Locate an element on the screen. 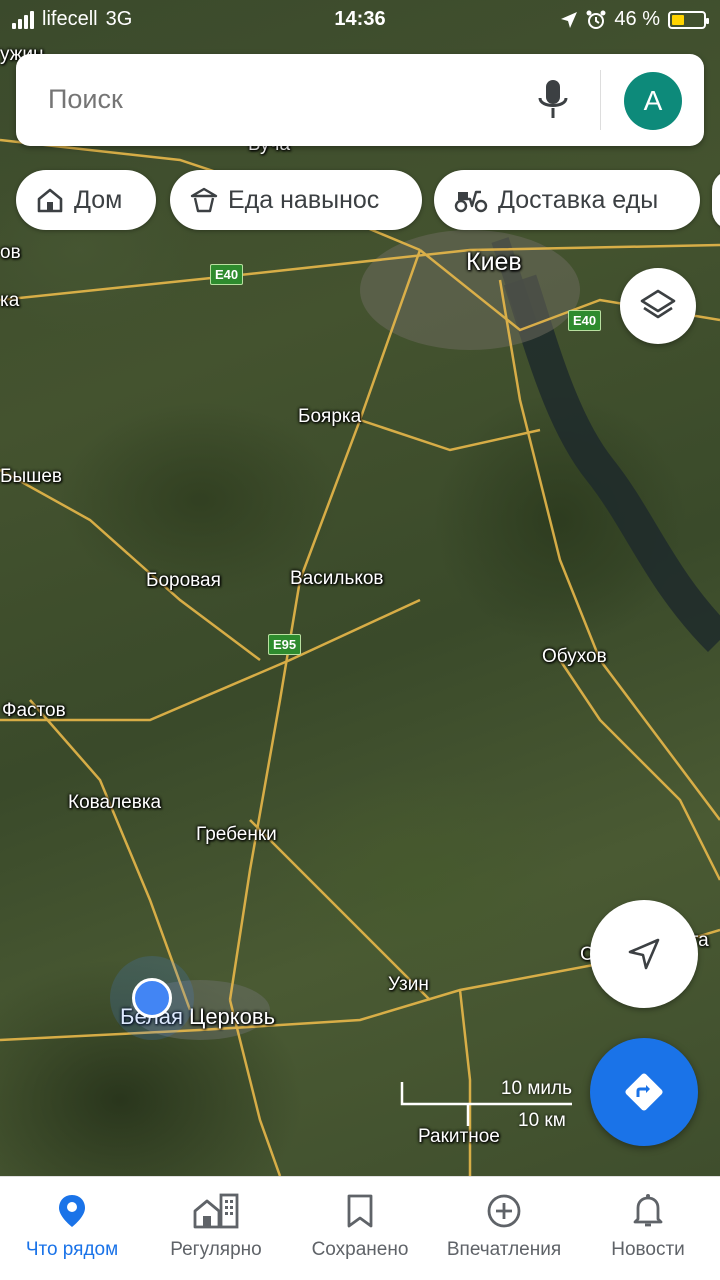 The width and height of the screenshot is (720, 1280). layers-icon is located at coordinates (658, 304).